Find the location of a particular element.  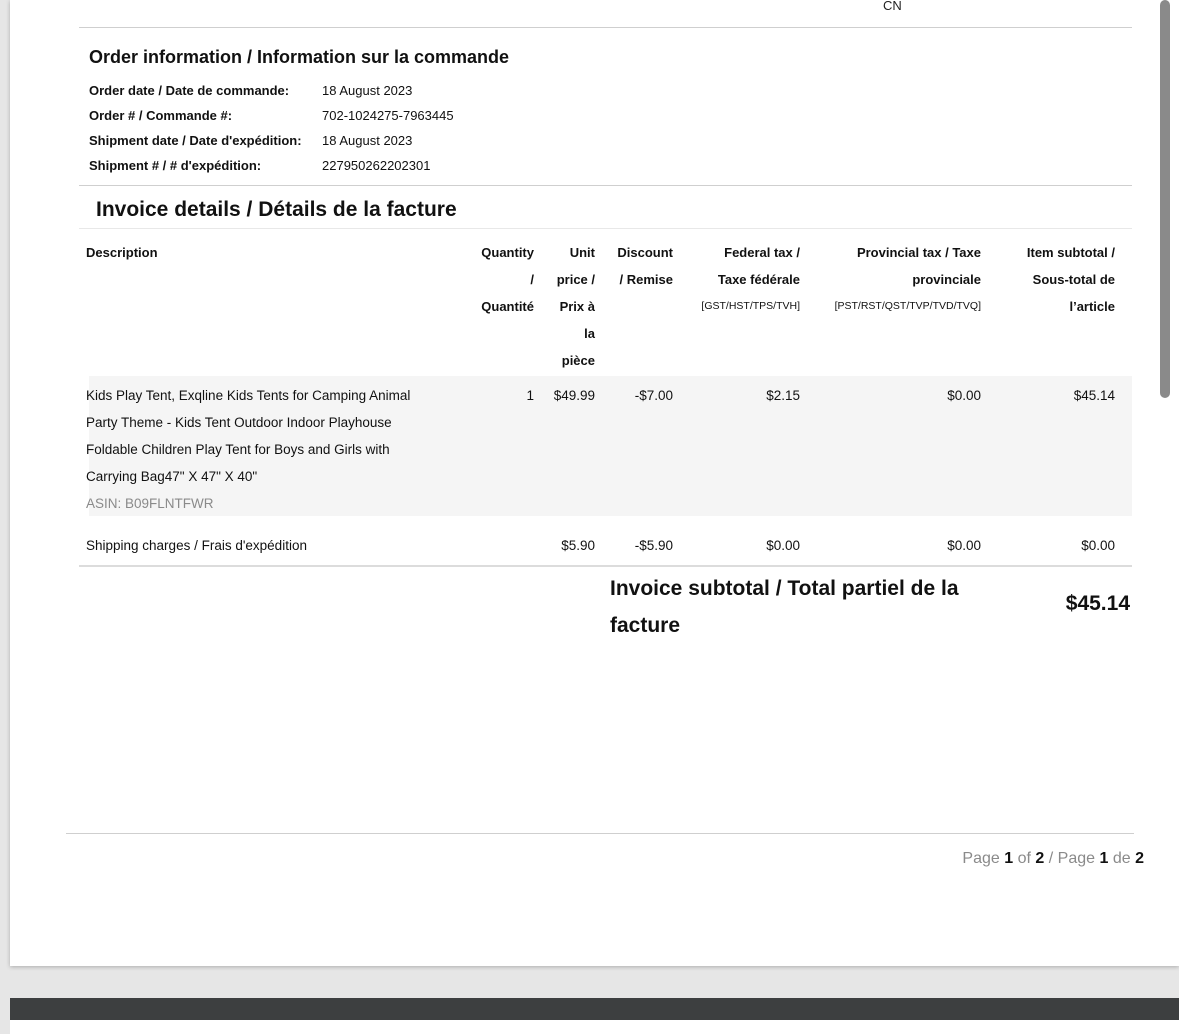

scrollbar-thumb is located at coordinates (1165, 199).